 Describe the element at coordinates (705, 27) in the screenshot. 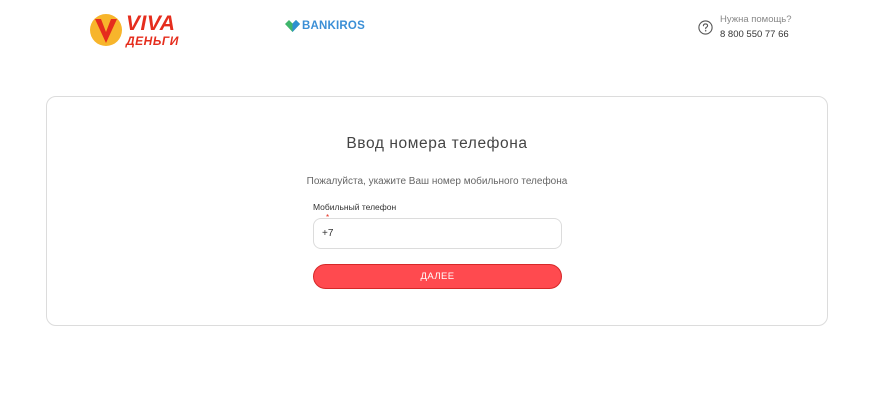

I see `question-circle-icon` at that location.